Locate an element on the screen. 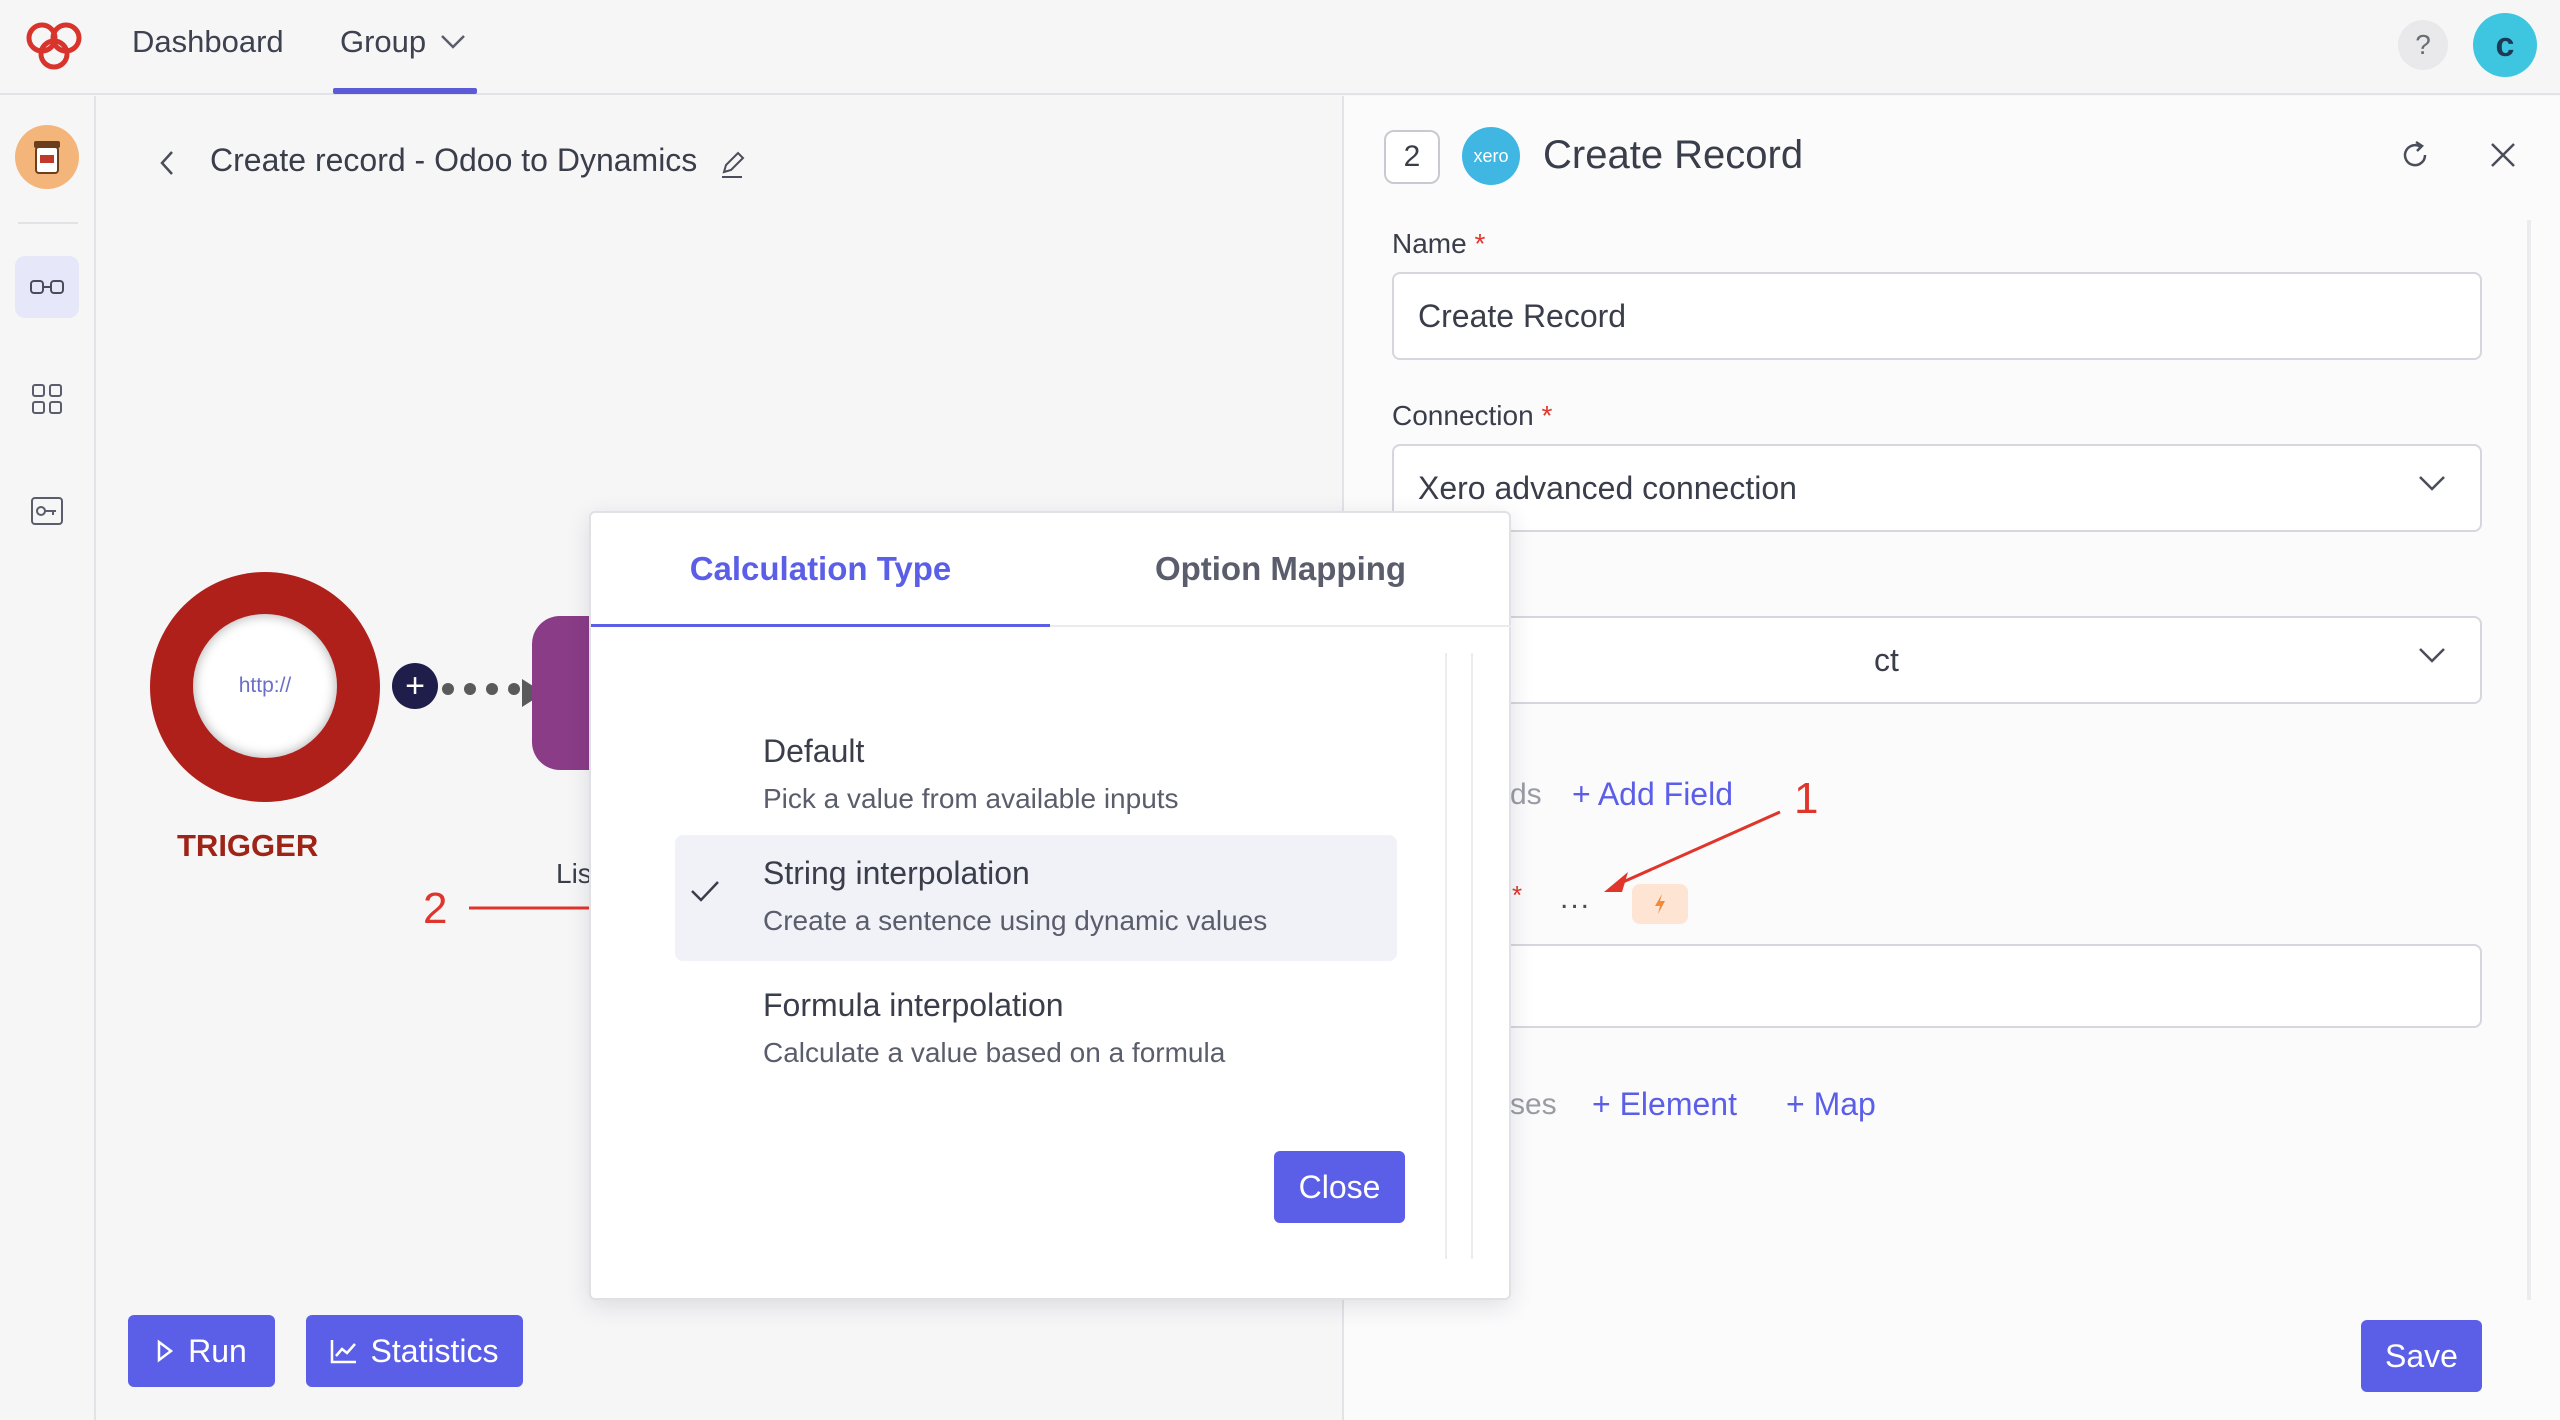 The height and width of the screenshot is (1420, 2560). step-number-badge: 2 is located at coordinates (1412, 157).